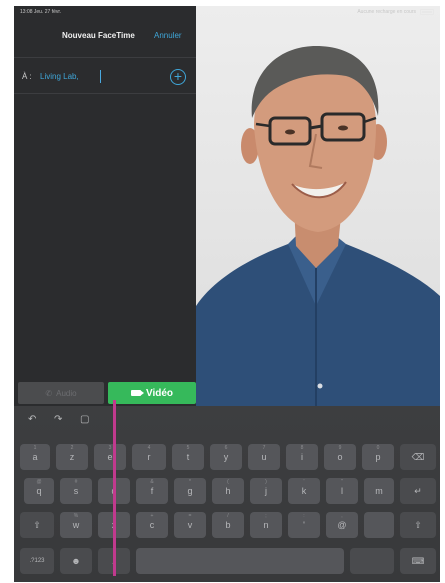 The image size is (445, 583). What do you see at coordinates (418, 561) in the screenshot?
I see `keyboard-hide-icon: ⌨` at bounding box center [418, 561].